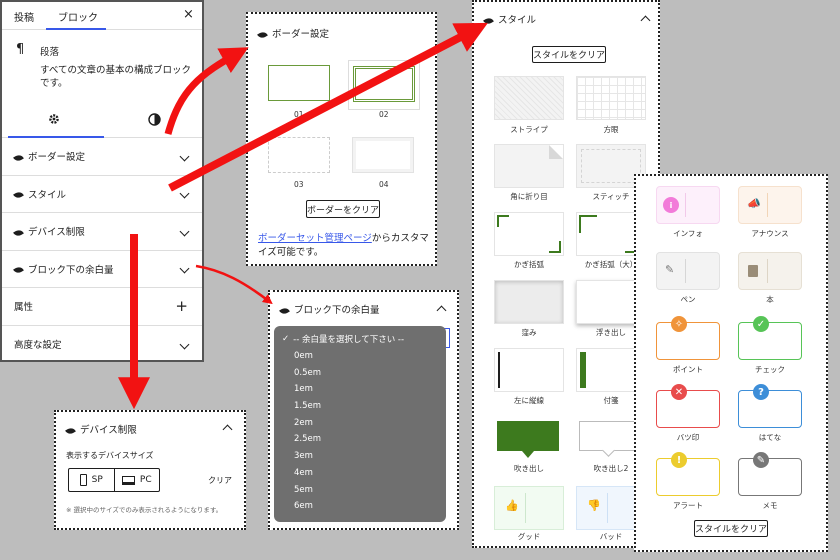 The height and width of the screenshot is (560, 840). Describe the element at coordinates (102, 345) in the screenshot. I see `panel-toggle-advanced: 高度な設定` at that location.